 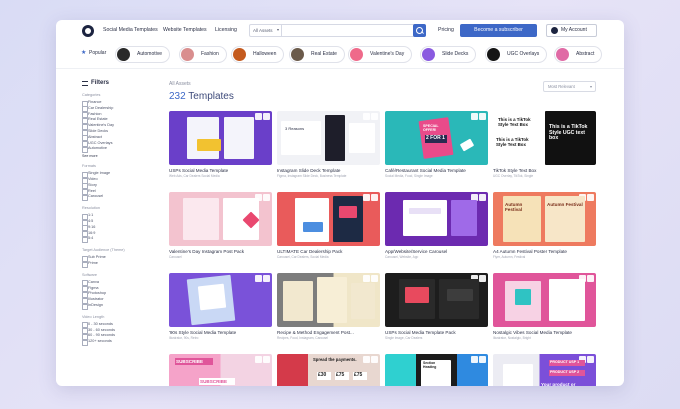 I want to click on filter-checkbox: Carousel, so click(x=92, y=197).